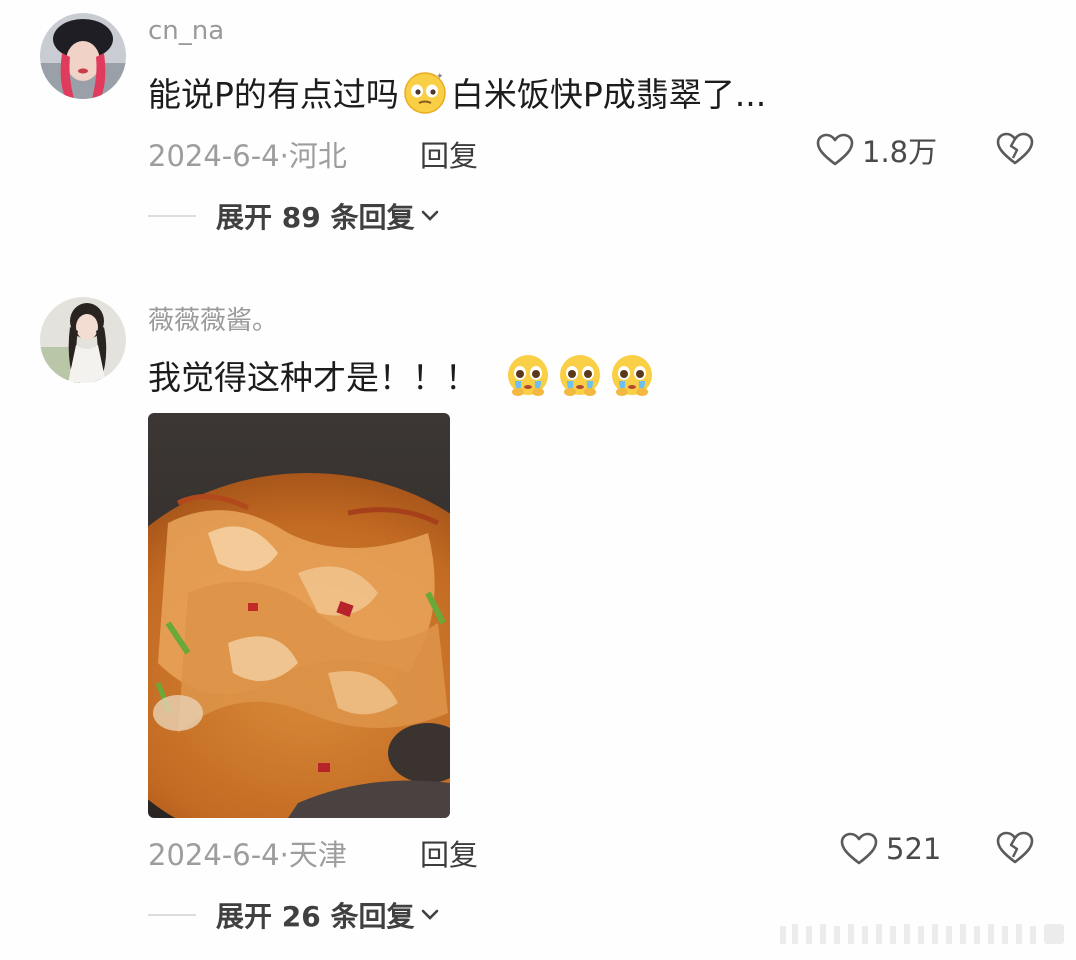 This screenshot has height=960, width=1076. Describe the element at coordinates (172, 915) in the screenshot. I see `divider-line` at that location.